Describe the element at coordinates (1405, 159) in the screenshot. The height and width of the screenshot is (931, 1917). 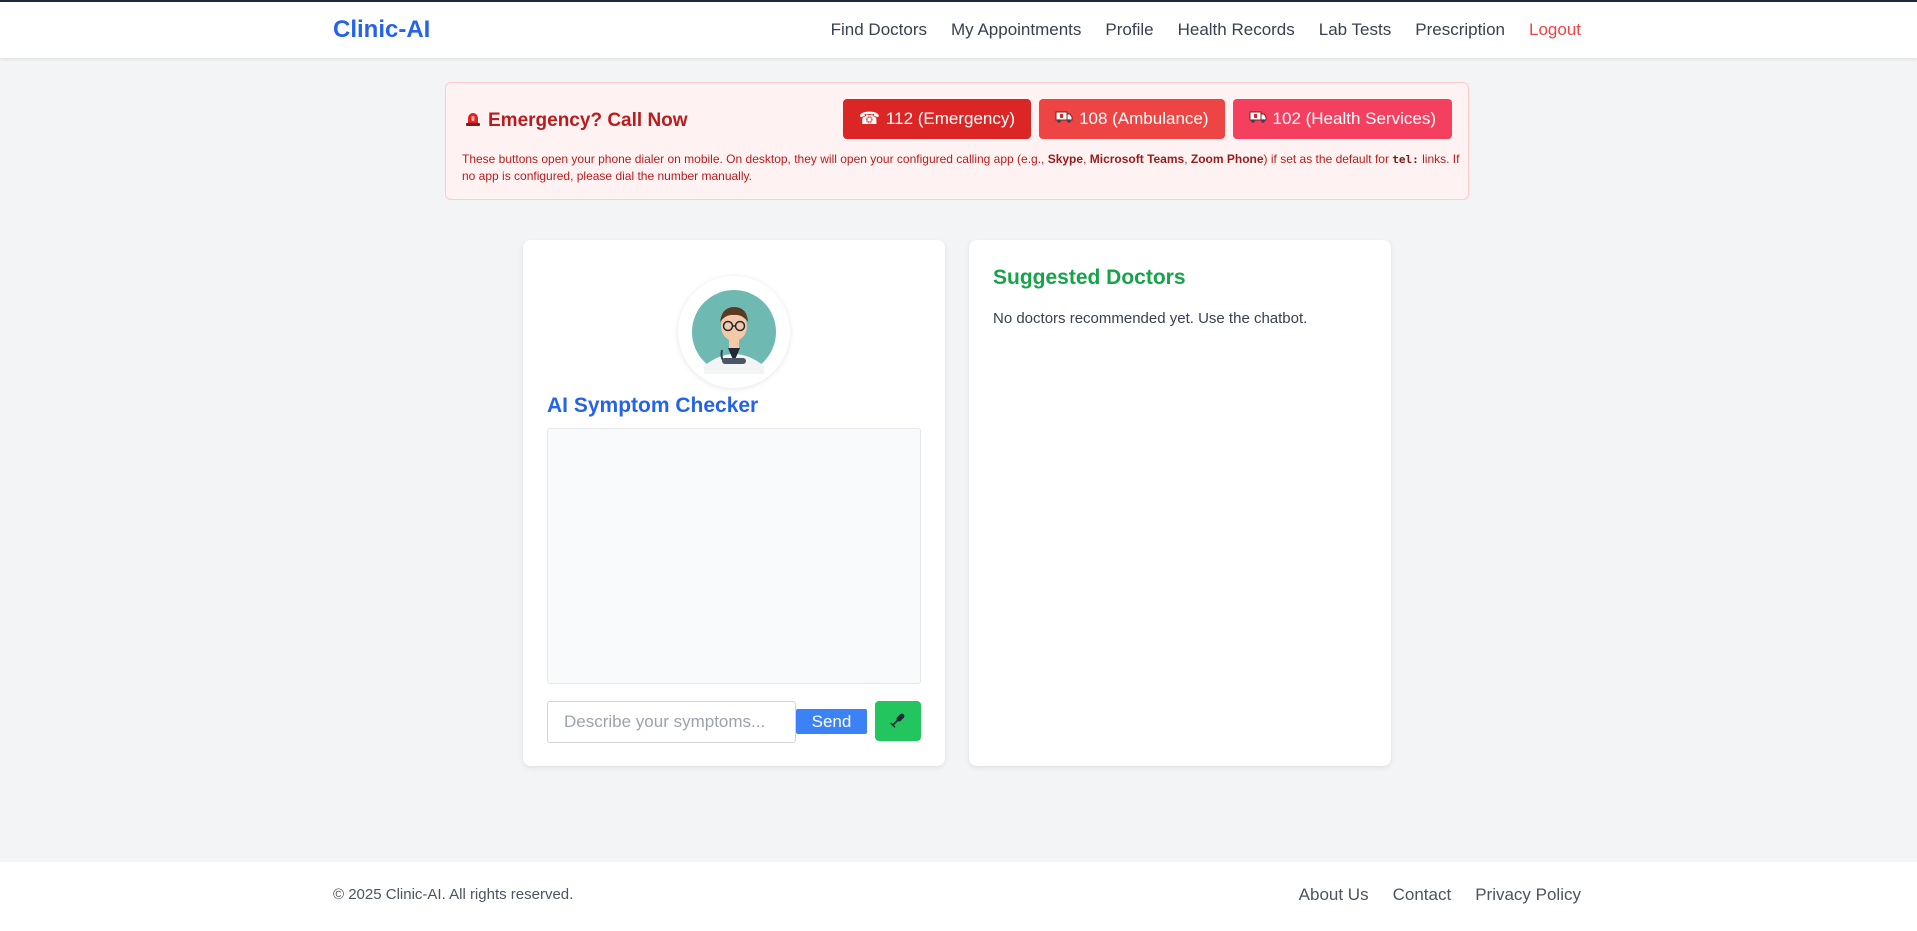
I see `note-code: tel:` at that location.